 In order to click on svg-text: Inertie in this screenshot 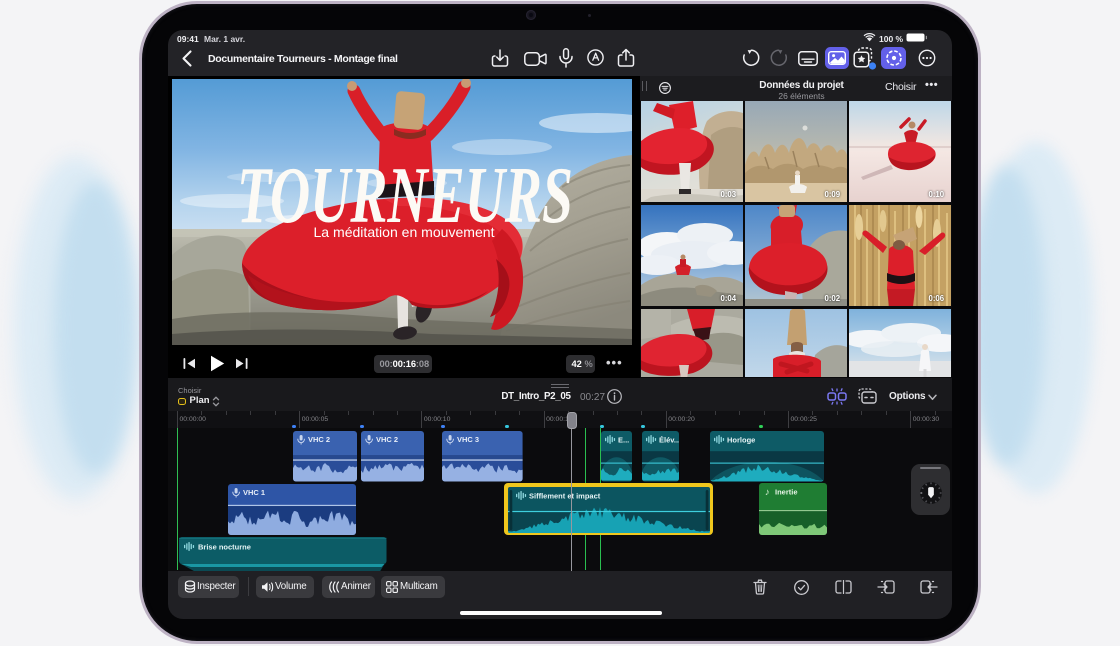, I will do `click(786, 492)`.